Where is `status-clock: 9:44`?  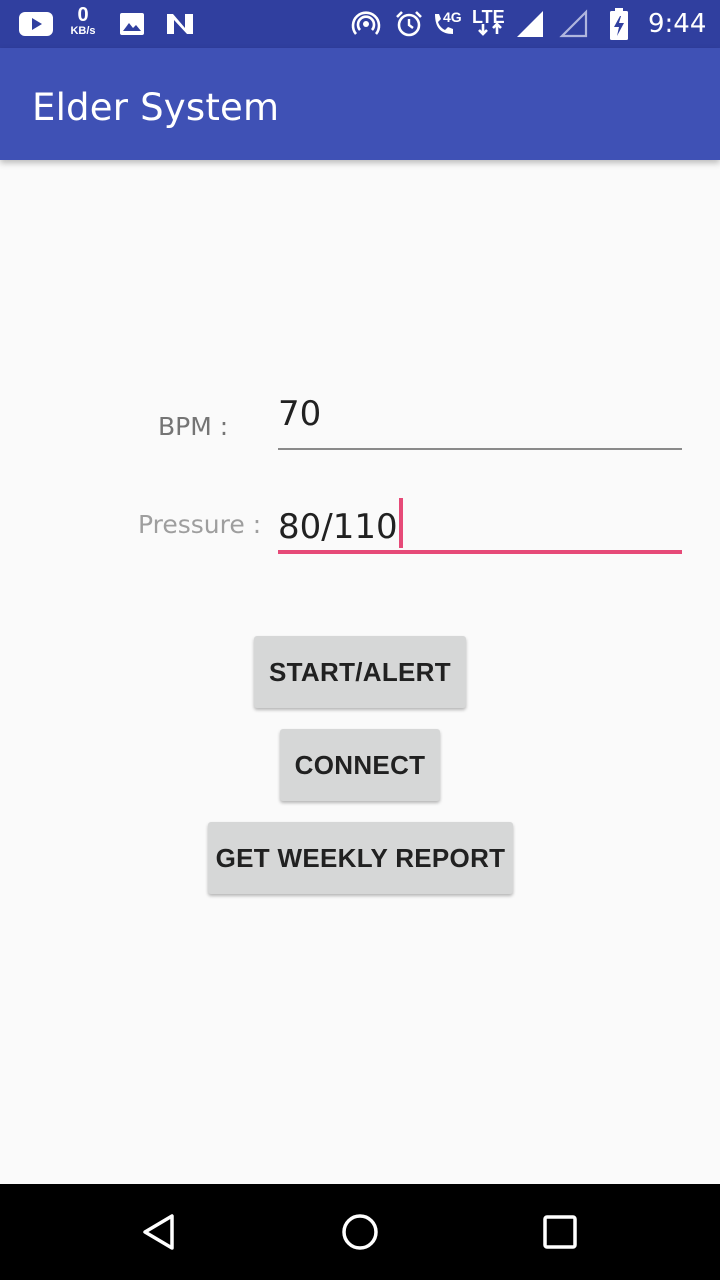
status-clock: 9:44 is located at coordinates (677, 24).